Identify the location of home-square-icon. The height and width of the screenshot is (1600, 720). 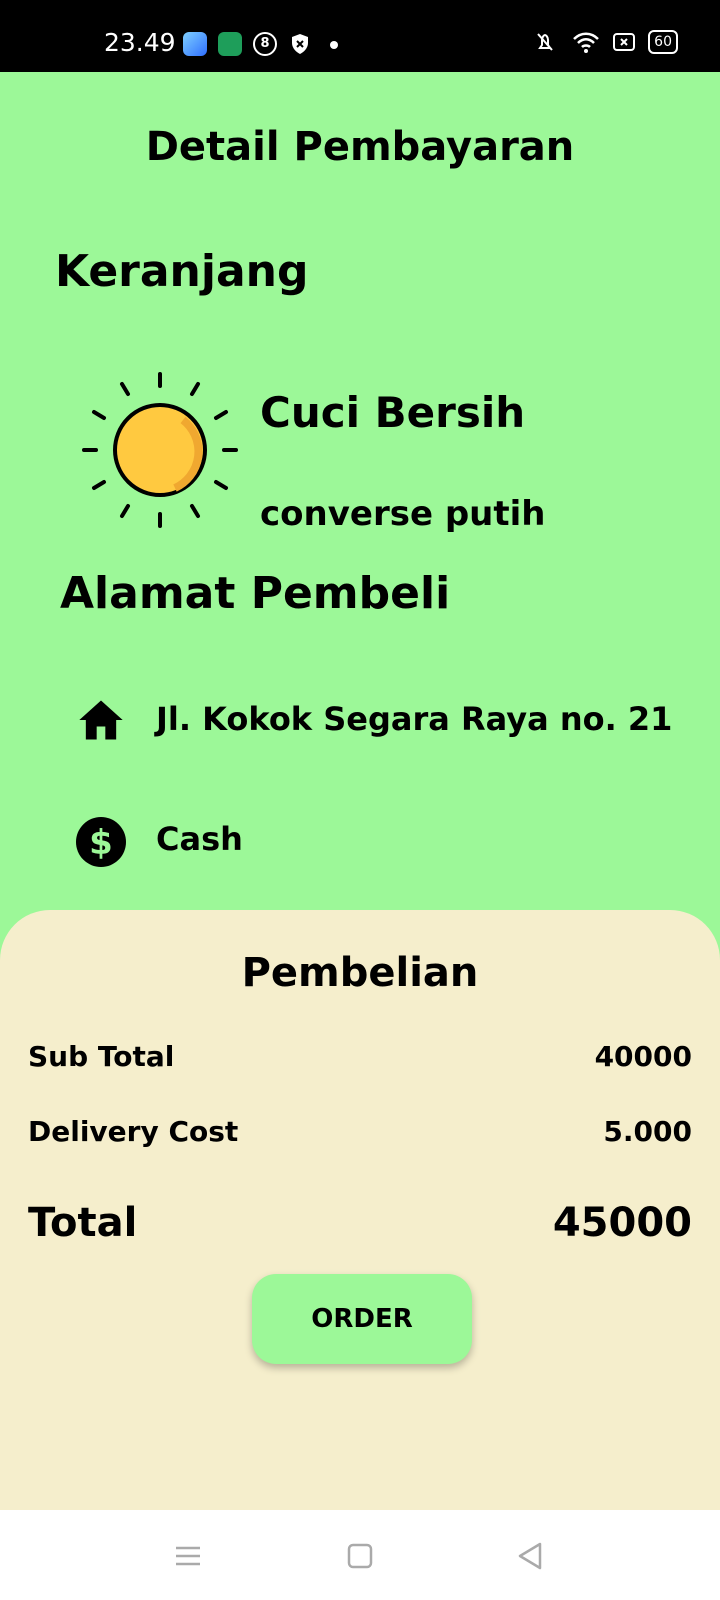
(360, 1556).